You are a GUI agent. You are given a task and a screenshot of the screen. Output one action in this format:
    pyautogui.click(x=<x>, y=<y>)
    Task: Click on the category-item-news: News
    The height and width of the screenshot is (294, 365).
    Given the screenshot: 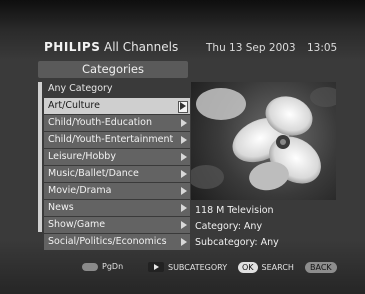 What is the action you would take?
    pyautogui.click(x=117, y=208)
    